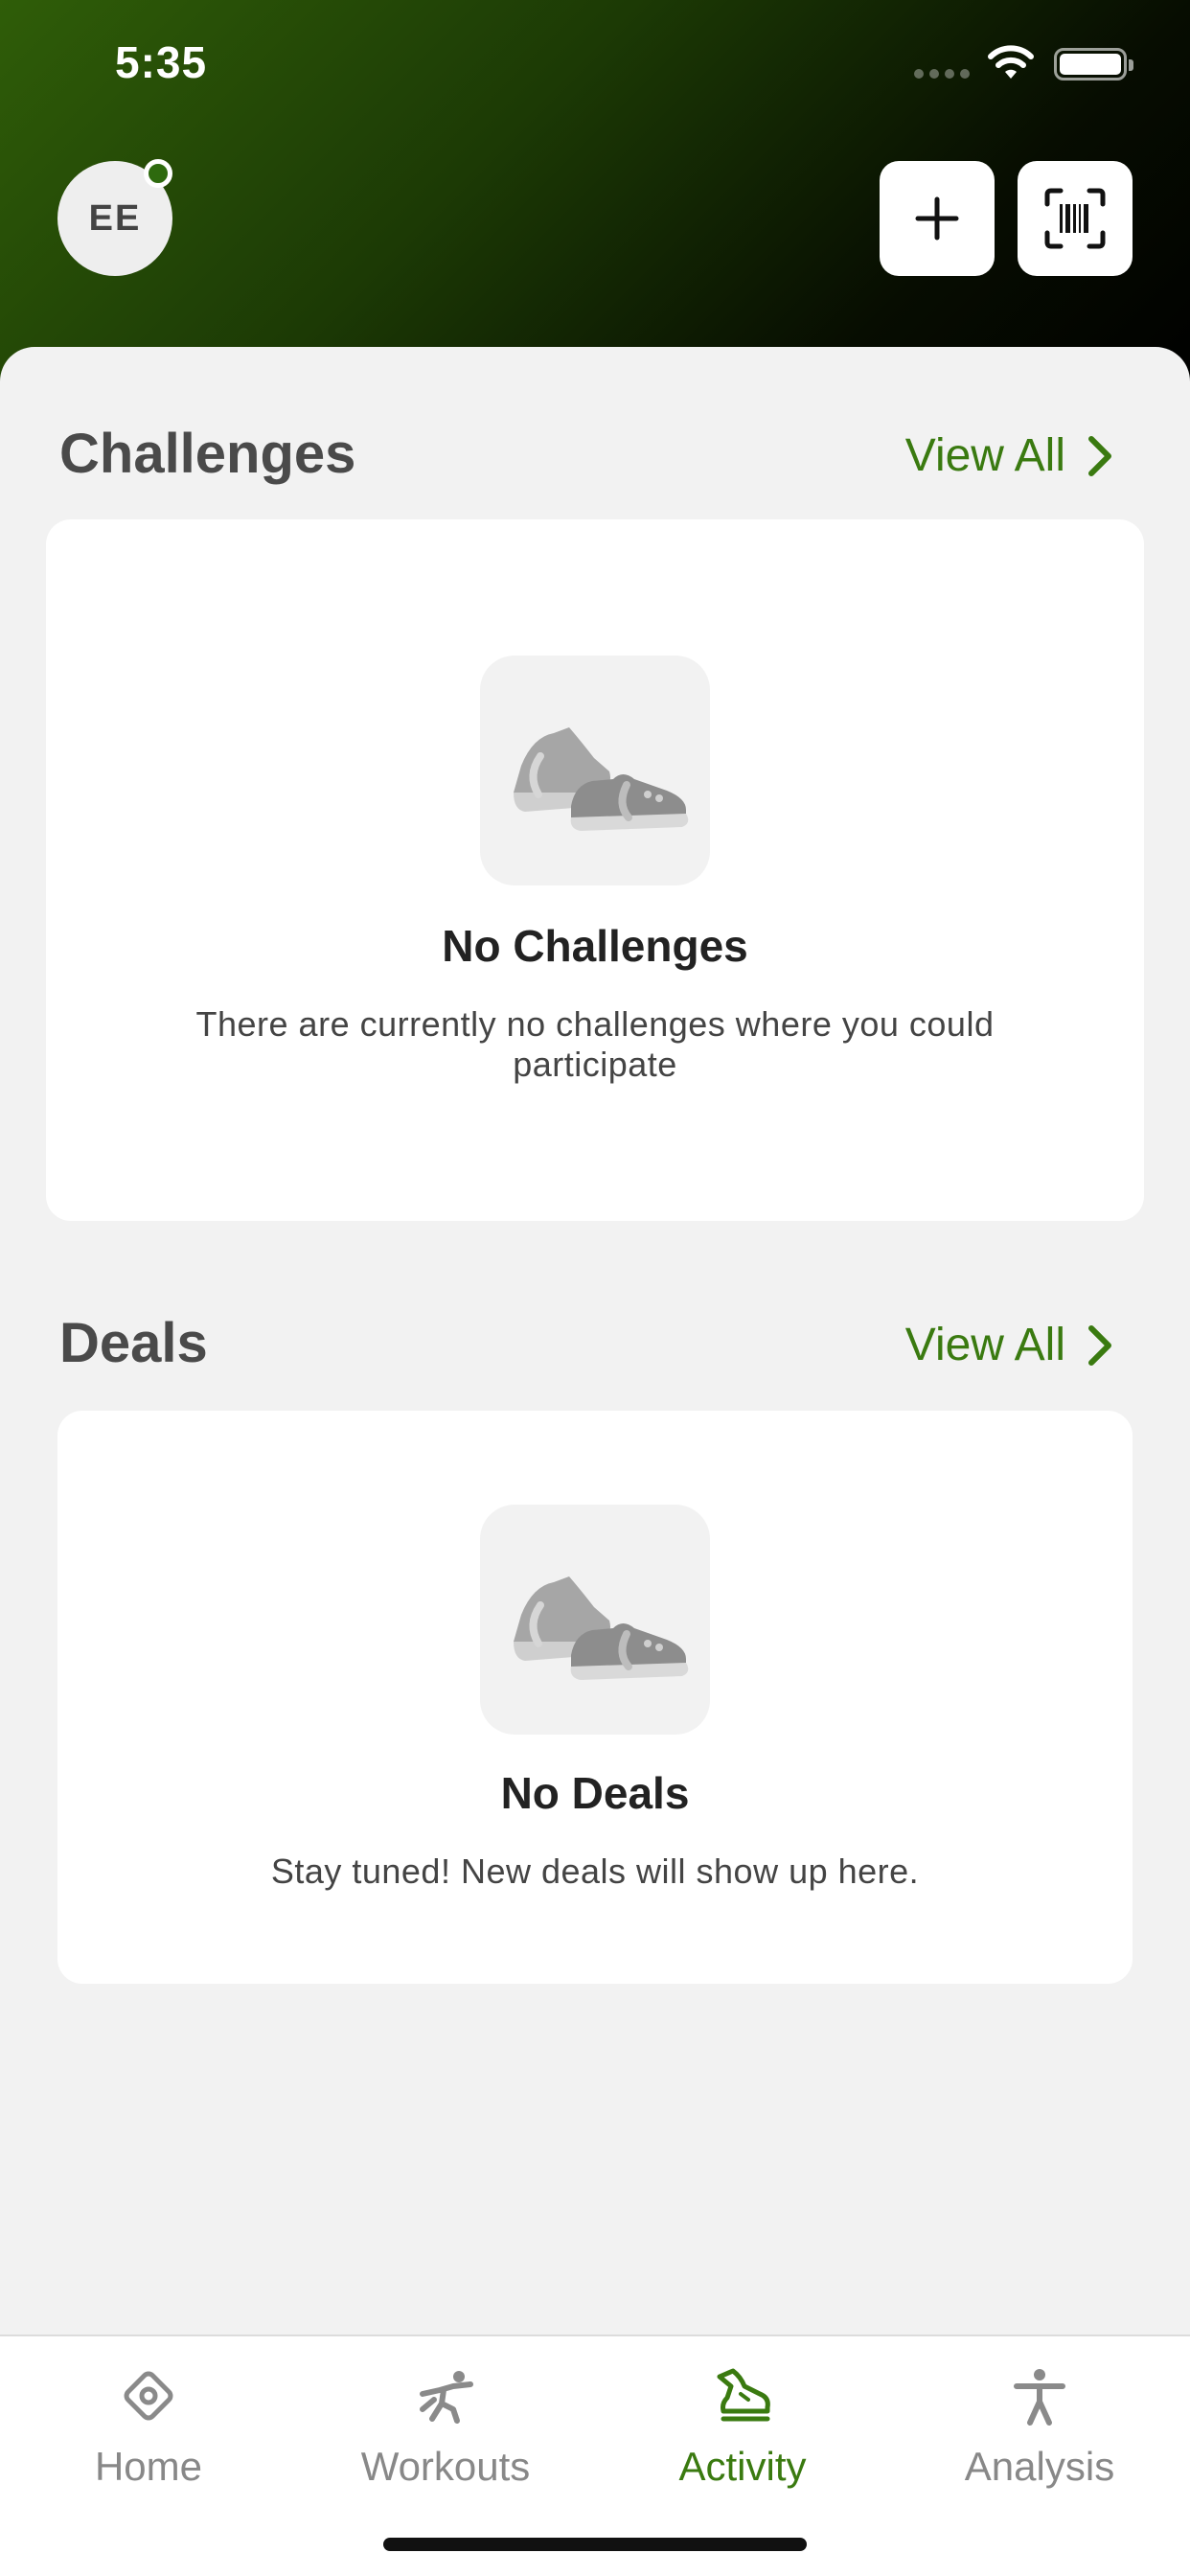  What do you see at coordinates (1011, 62) in the screenshot?
I see `wifi-icon` at bounding box center [1011, 62].